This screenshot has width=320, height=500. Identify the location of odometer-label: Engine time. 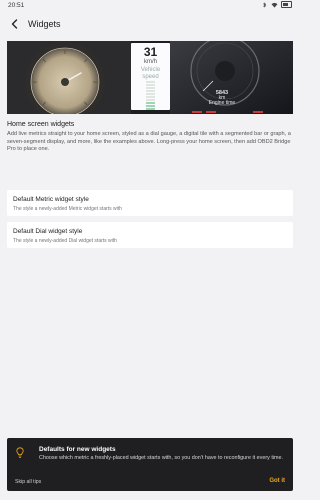
(222, 103).